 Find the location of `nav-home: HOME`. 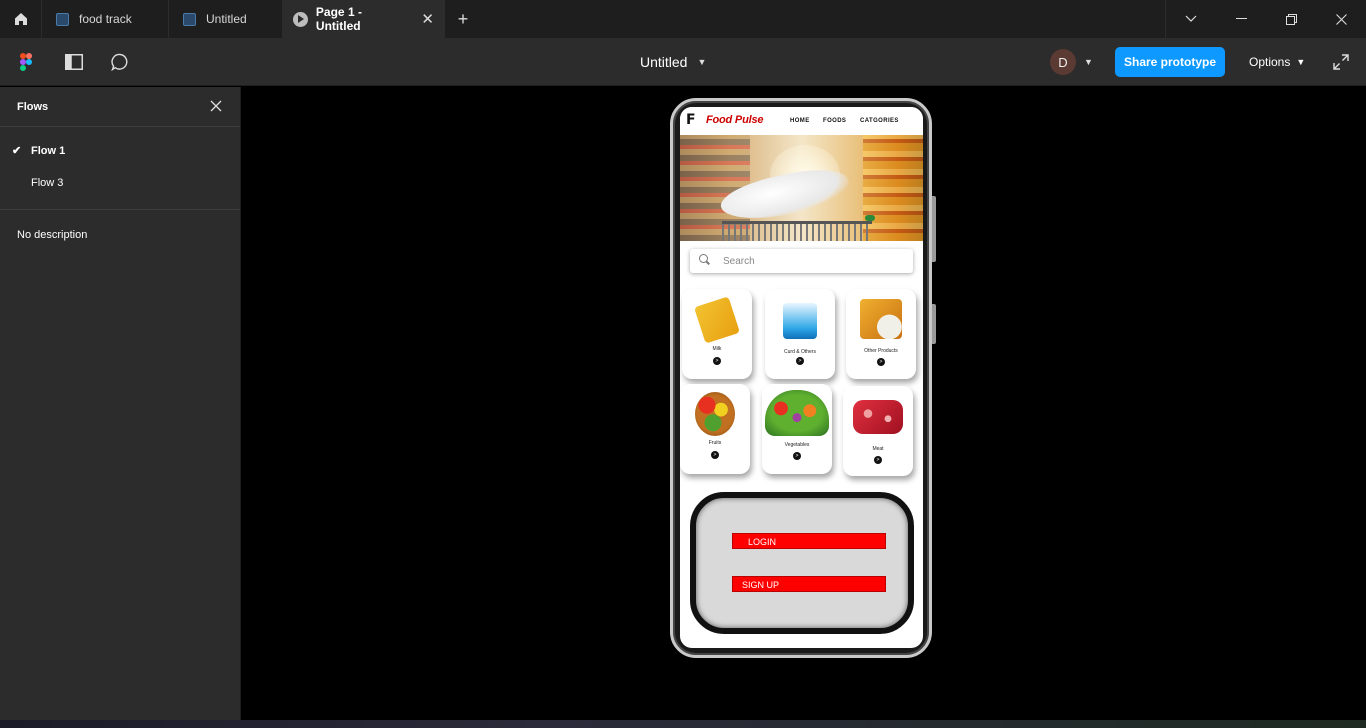

nav-home: HOME is located at coordinates (800, 121).